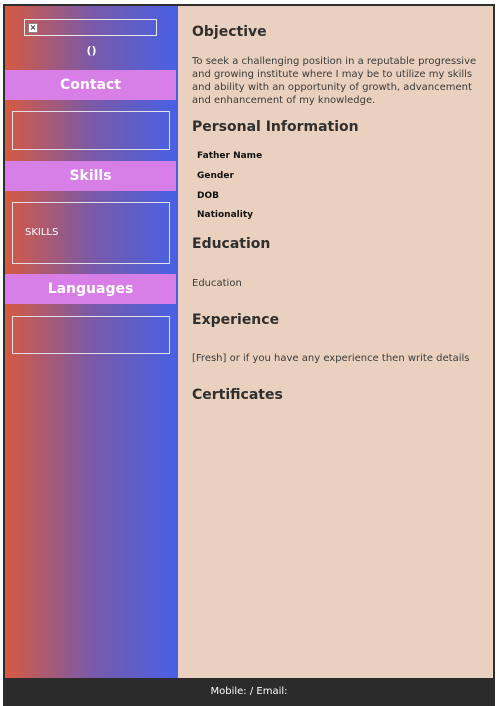 Image resolution: width=498 pixels, height=706 pixels. Describe the element at coordinates (90, 85) in the screenshot. I see `contact-heading: Contact` at that location.